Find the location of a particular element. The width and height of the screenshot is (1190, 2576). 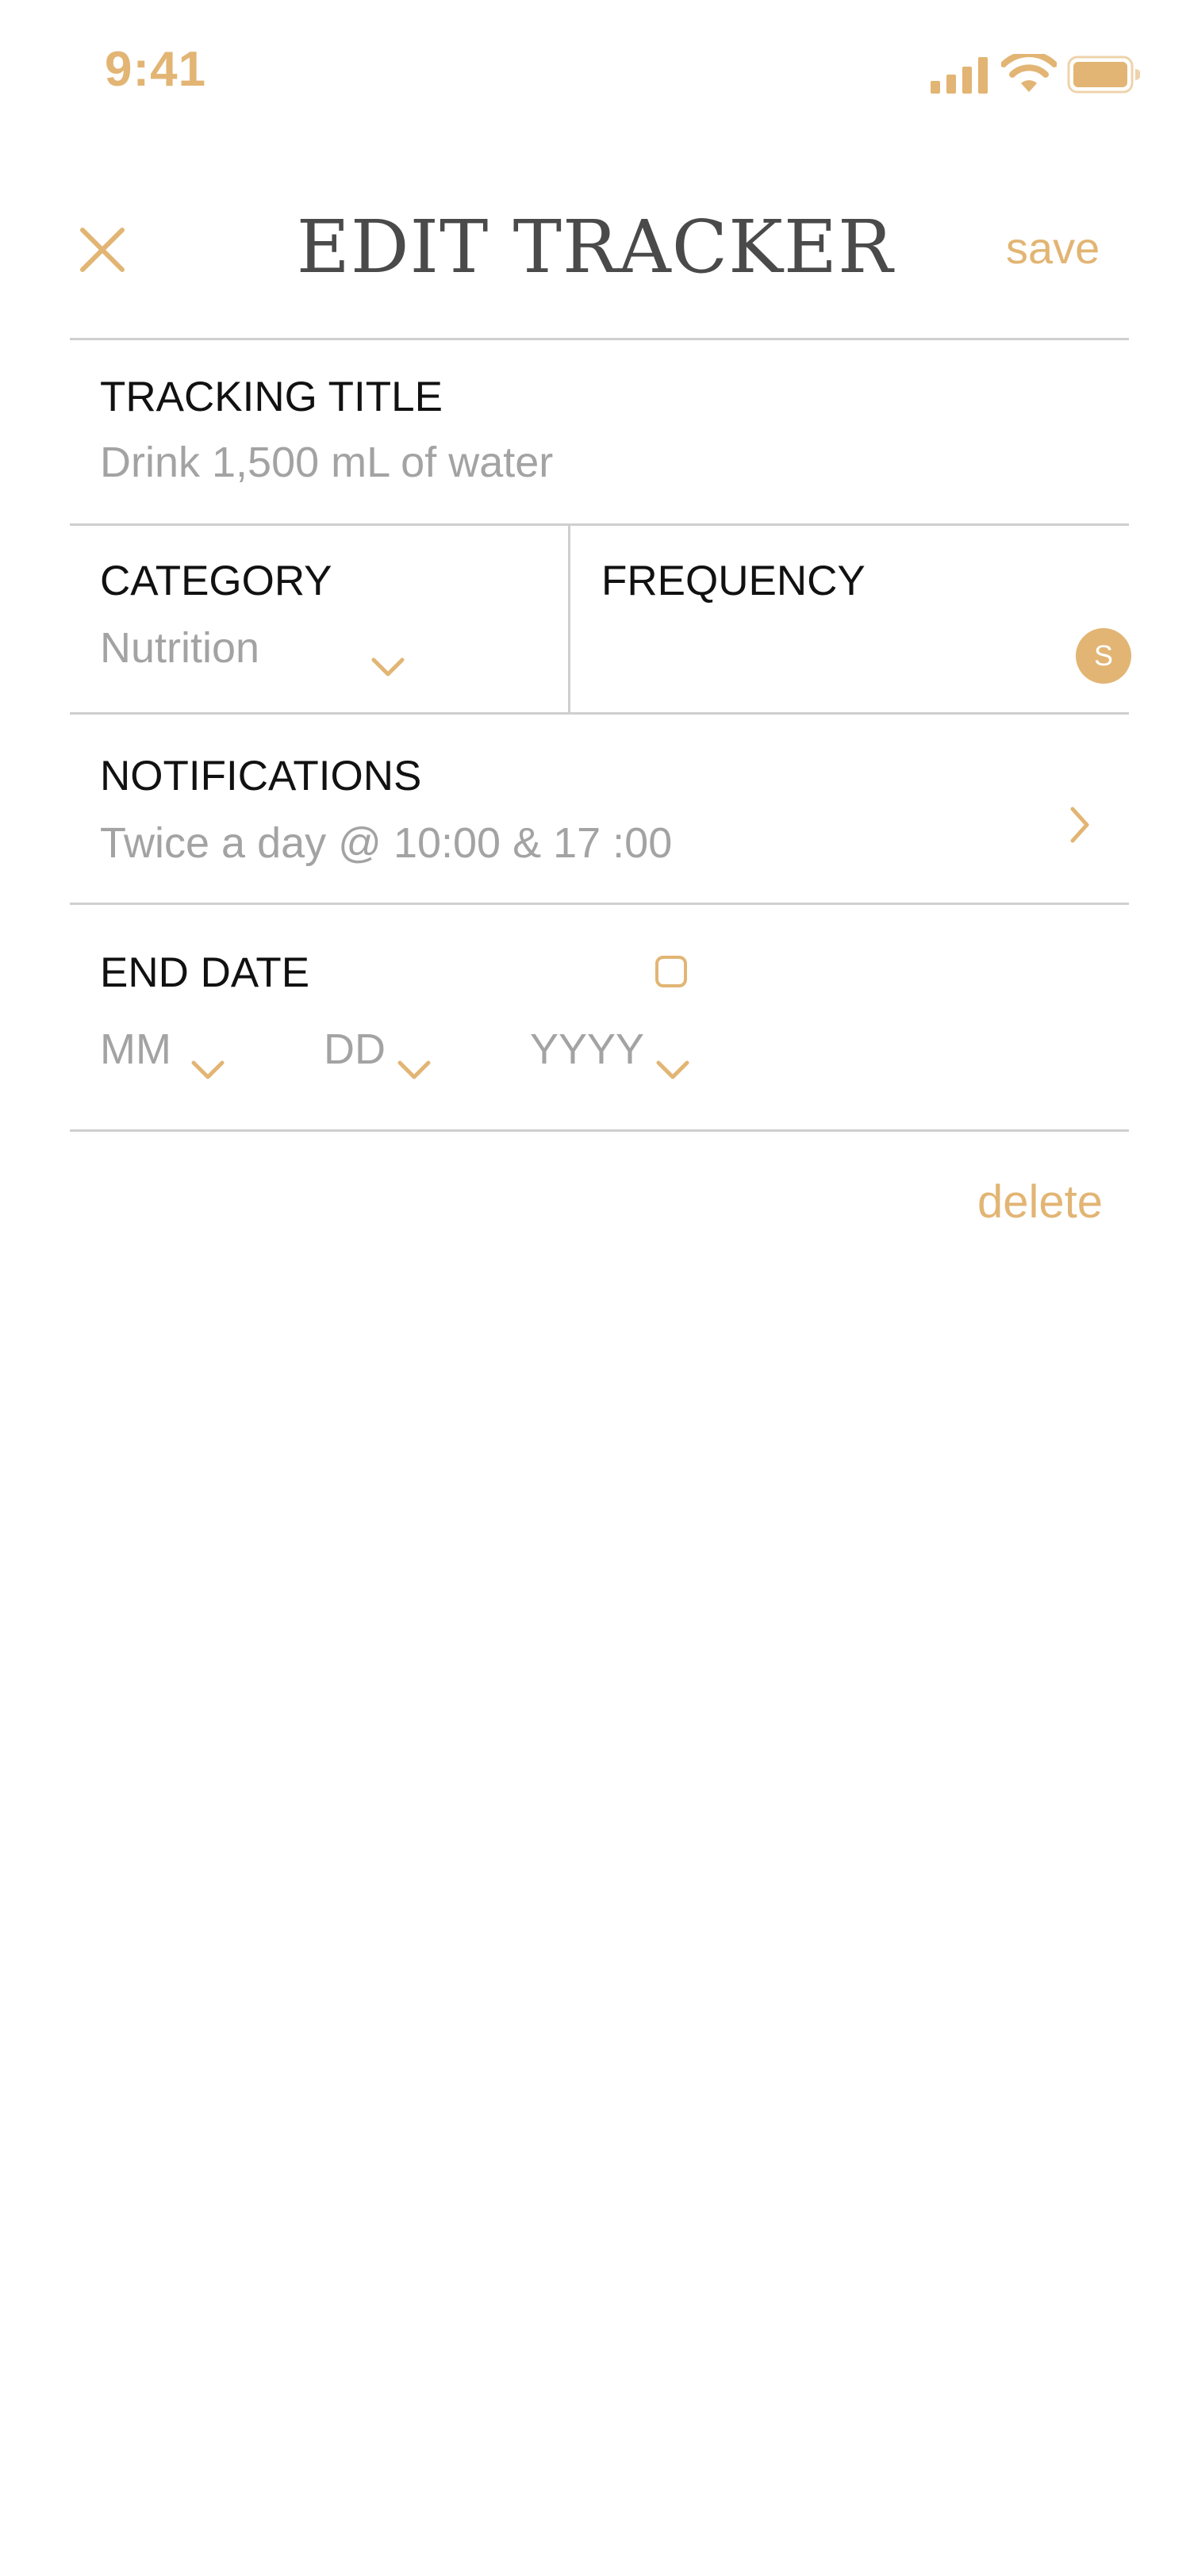

end-date-label: END DATE is located at coordinates (205, 972).